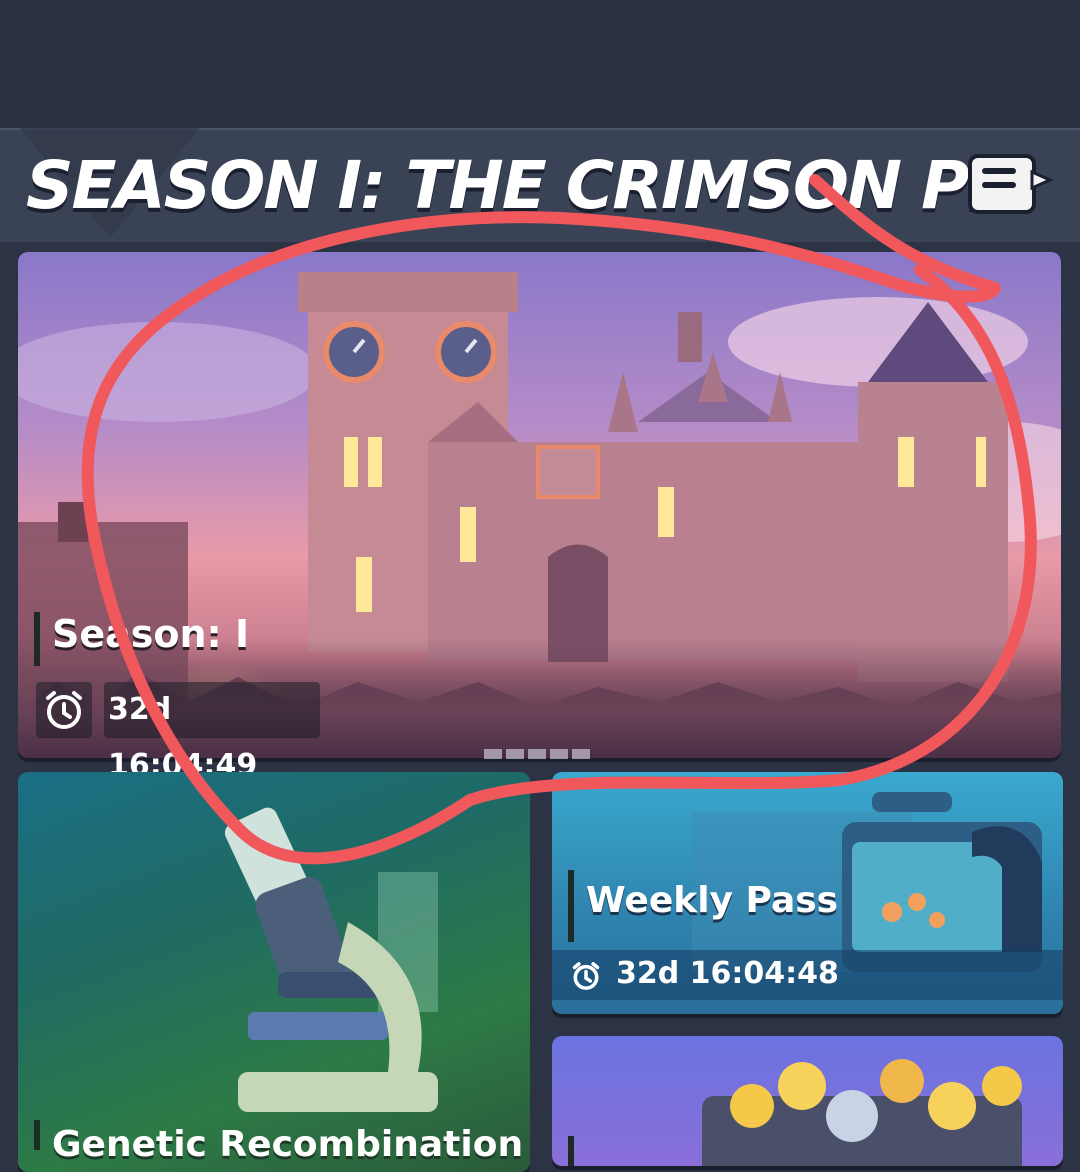  I want to click on weekly-pass-label: Weekly Pass, so click(712, 900).